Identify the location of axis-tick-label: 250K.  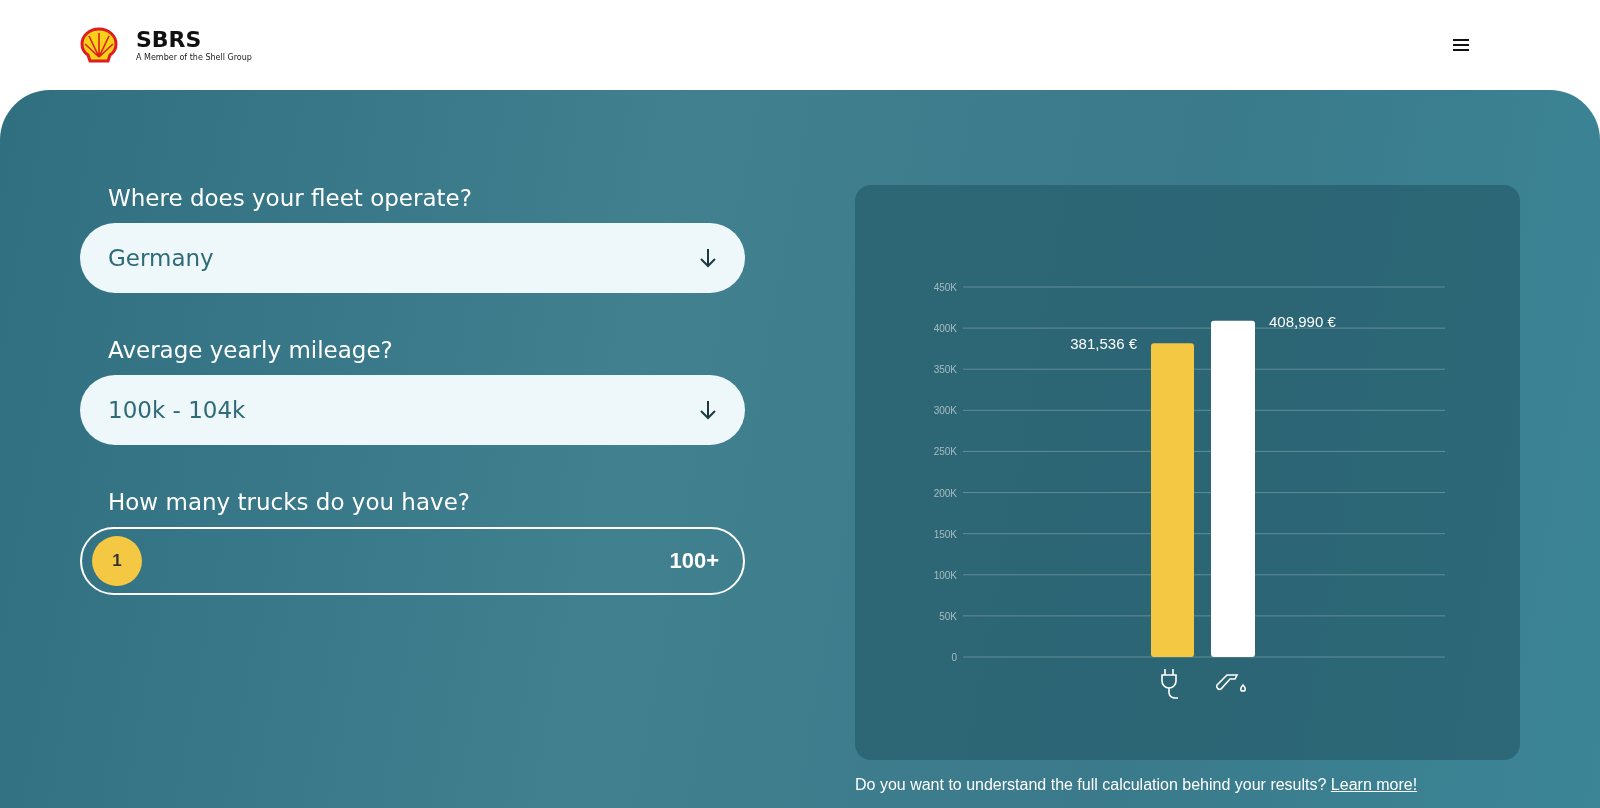
(945, 452).